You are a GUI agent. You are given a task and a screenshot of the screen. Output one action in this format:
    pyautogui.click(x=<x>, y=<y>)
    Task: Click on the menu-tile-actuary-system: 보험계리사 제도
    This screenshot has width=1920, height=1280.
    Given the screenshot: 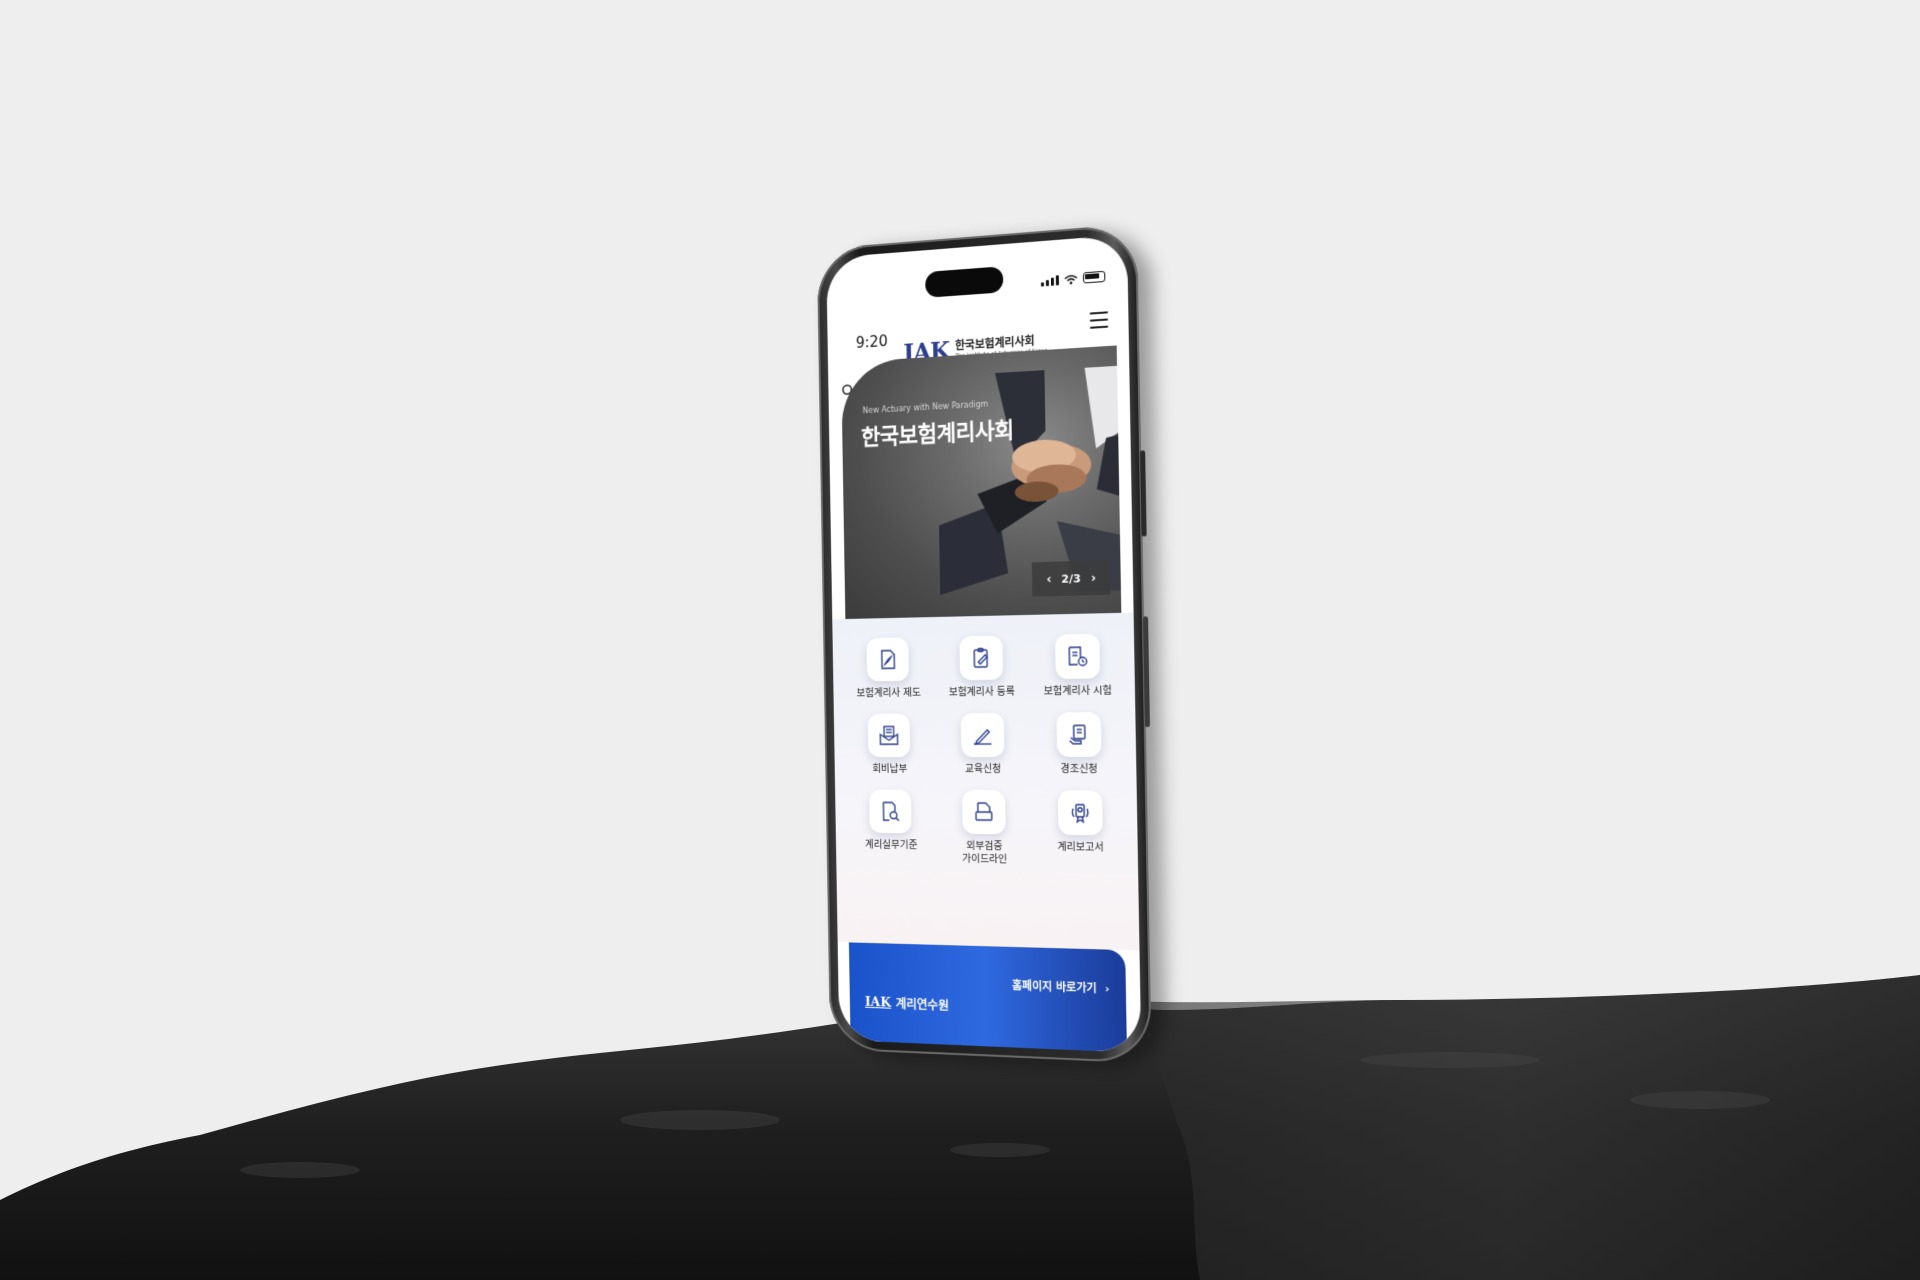 What is the action you would take?
    pyautogui.click(x=888, y=668)
    